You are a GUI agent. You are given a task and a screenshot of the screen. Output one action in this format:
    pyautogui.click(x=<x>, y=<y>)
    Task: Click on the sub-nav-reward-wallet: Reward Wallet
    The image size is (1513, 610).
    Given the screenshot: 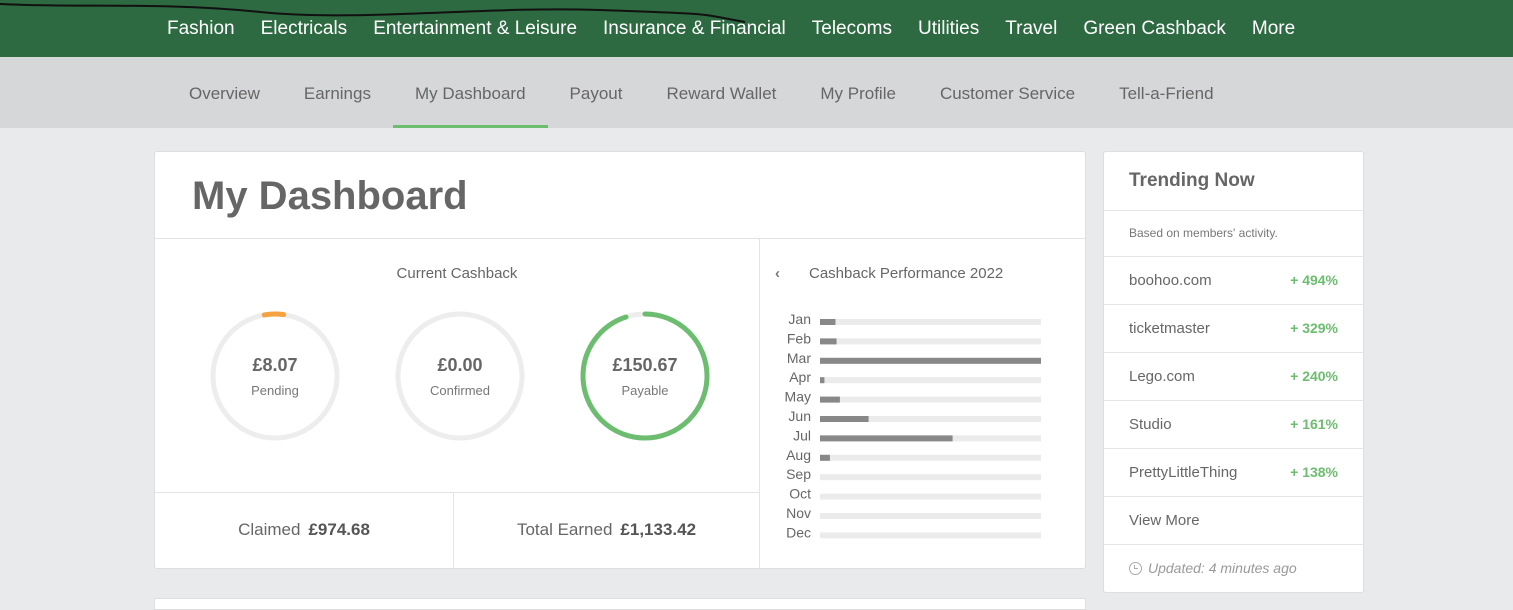 What is the action you would take?
    pyautogui.click(x=721, y=92)
    